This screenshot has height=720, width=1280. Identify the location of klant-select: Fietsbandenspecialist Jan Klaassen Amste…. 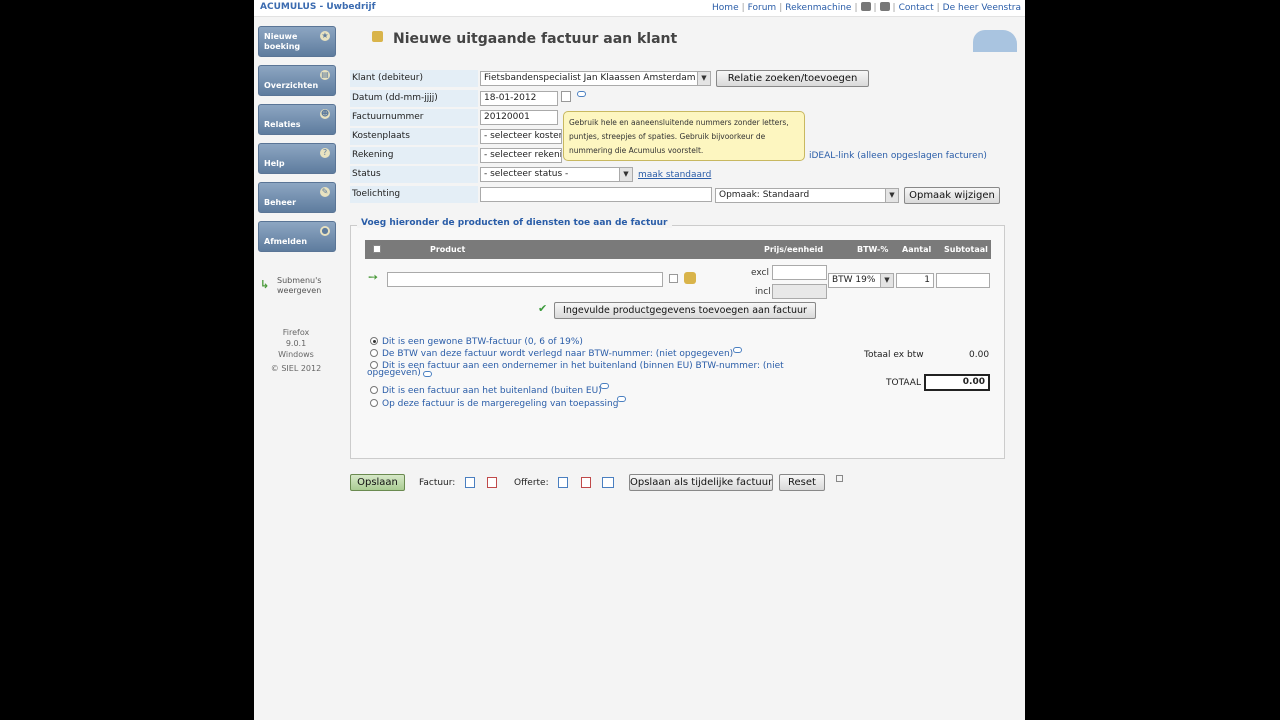
(595, 78).